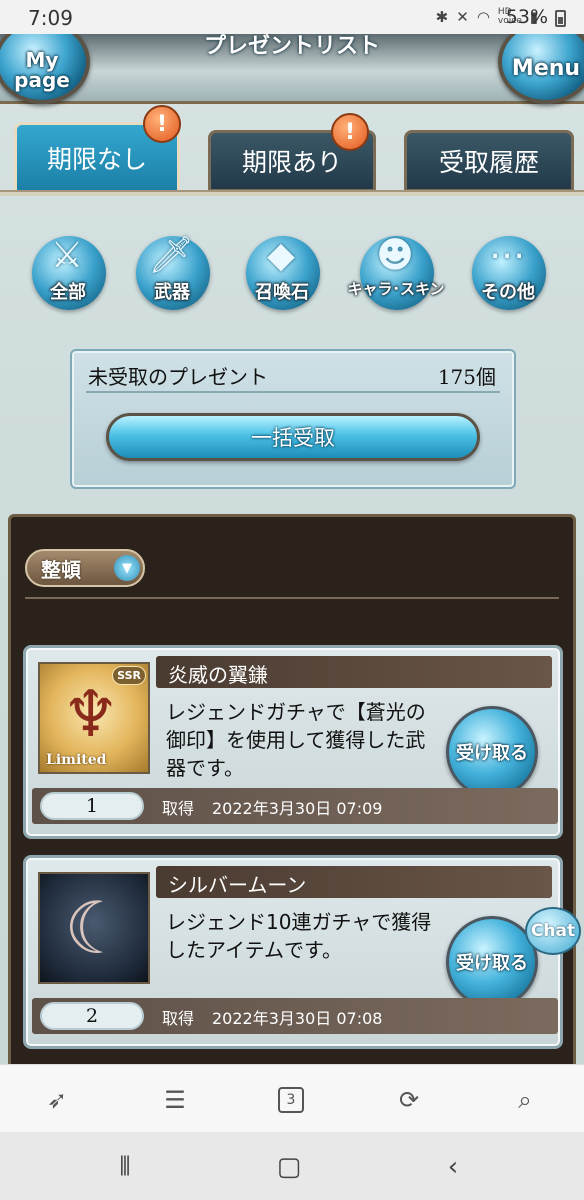 This screenshot has width=584, height=1200. I want to click on present-tabs: 期限なし ! 期限あり ! 受取履歴, so click(295, 149).